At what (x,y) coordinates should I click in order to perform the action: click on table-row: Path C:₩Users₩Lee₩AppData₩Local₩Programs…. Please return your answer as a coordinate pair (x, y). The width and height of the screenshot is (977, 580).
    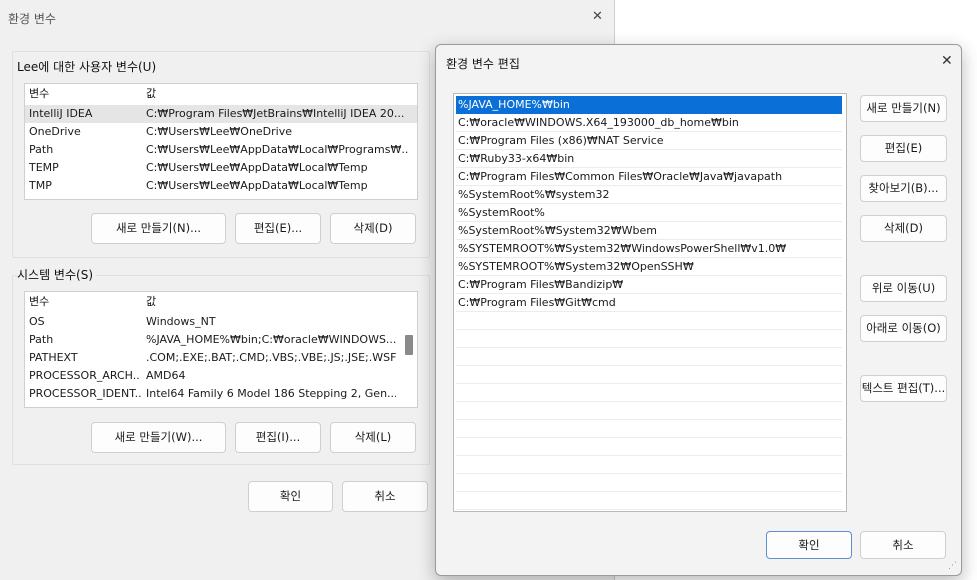
    Looking at the image, I should click on (221, 150).